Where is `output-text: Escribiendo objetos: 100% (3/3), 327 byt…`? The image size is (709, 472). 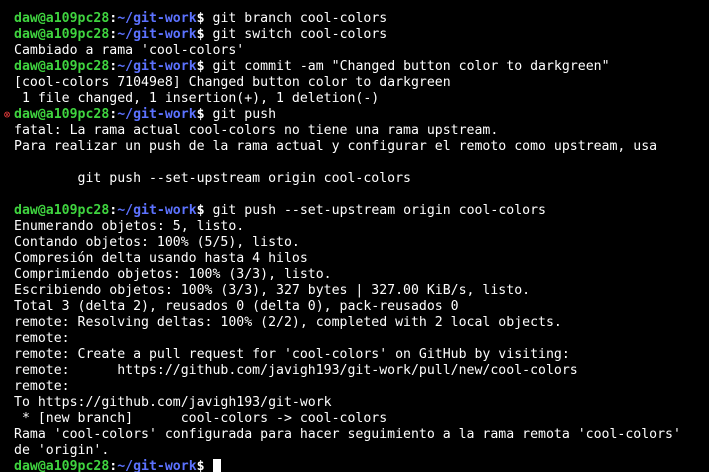
output-text: Escribiendo objetos: 100% (3/3), 327 byt… is located at coordinates (272, 290).